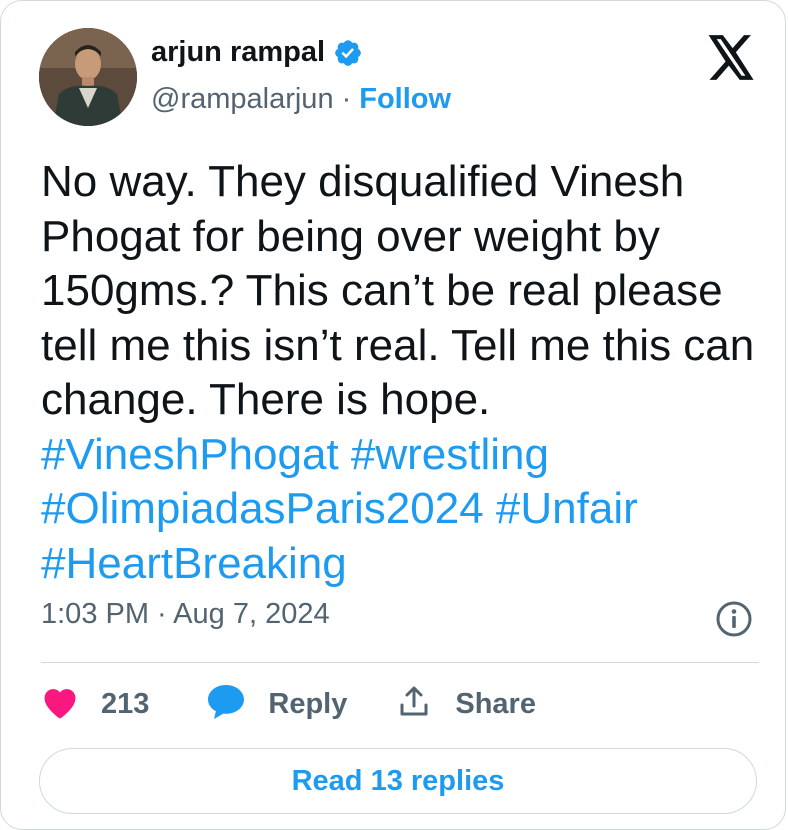 The image size is (788, 830). I want to click on hashtag-link: #HeartBreaking, so click(194, 563).